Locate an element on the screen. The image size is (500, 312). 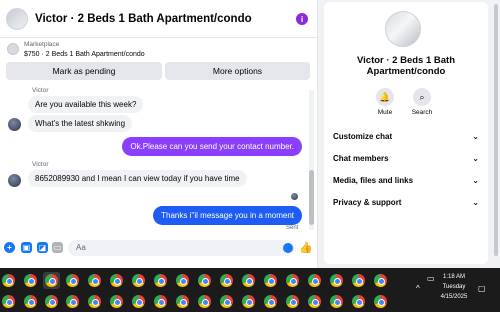
search-button: ⌕ Search is located at coordinates (422, 102).